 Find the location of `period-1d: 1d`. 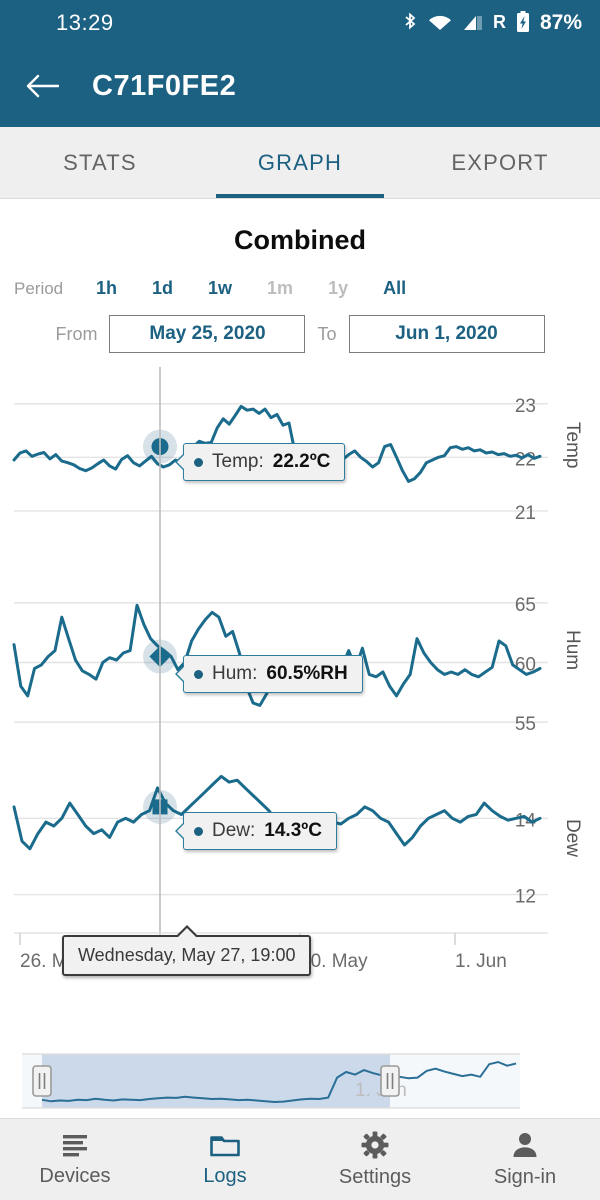

period-1d: 1d is located at coordinates (162, 288).